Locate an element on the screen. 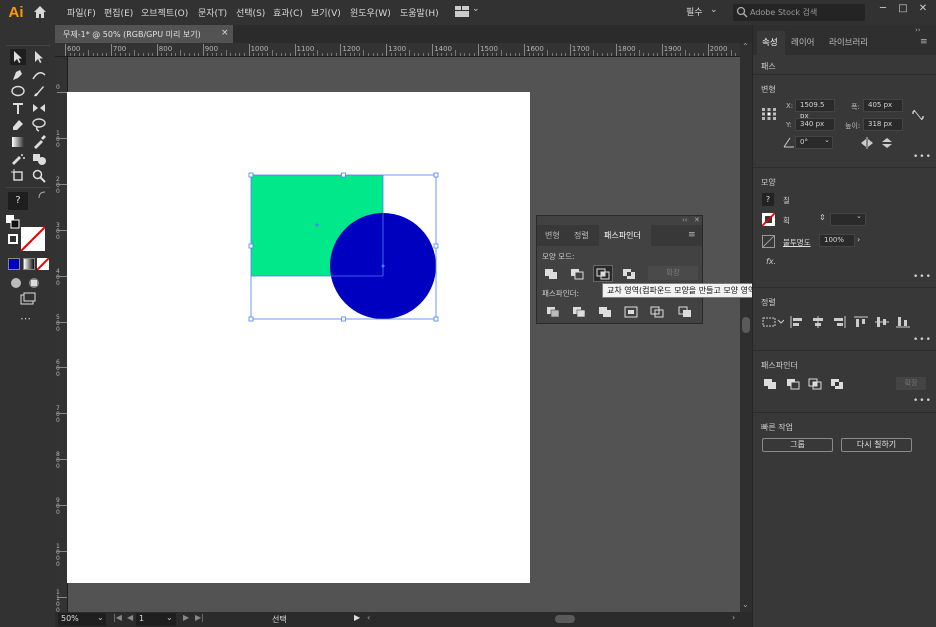 The width and height of the screenshot is (936, 627). close-icon: × is located at coordinates (225, 33).